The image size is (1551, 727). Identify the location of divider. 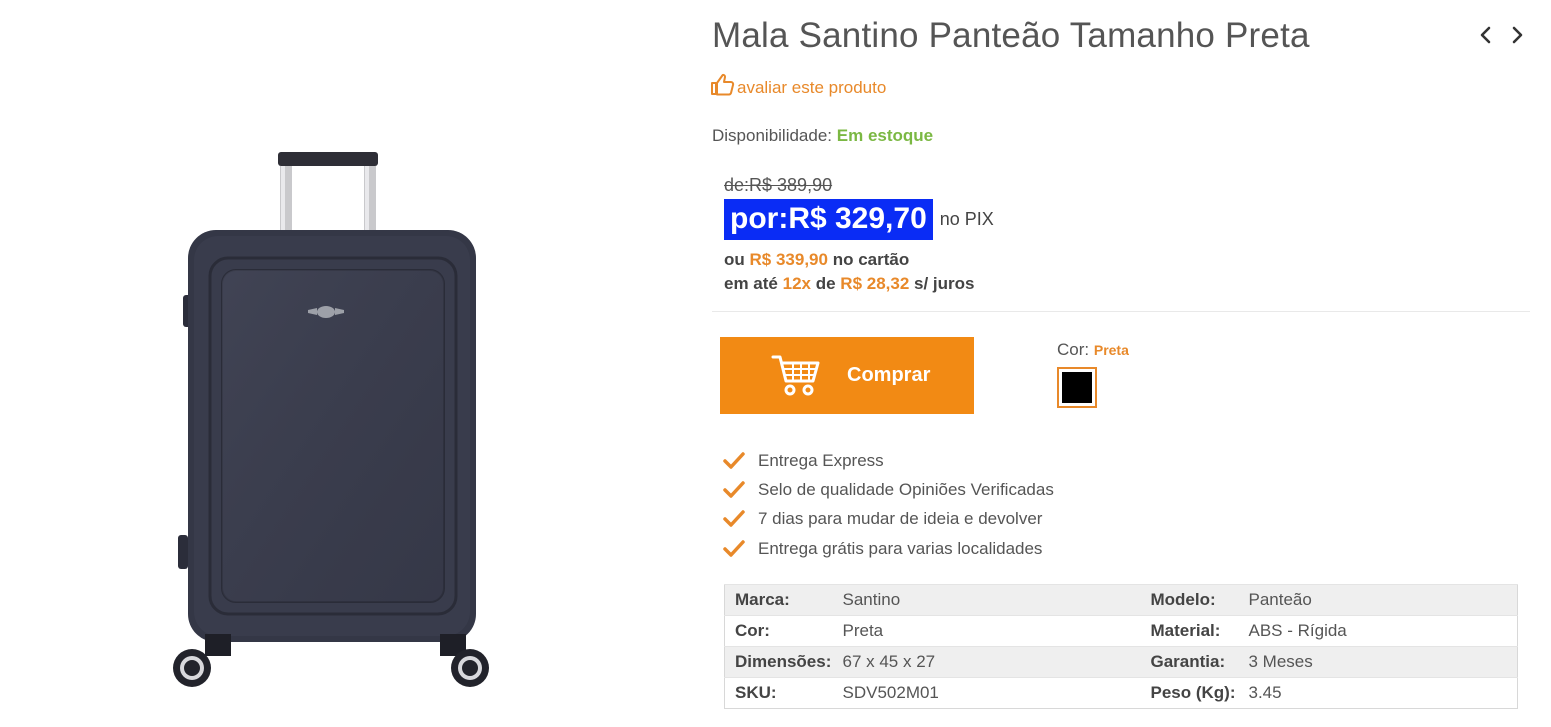
(1121, 311).